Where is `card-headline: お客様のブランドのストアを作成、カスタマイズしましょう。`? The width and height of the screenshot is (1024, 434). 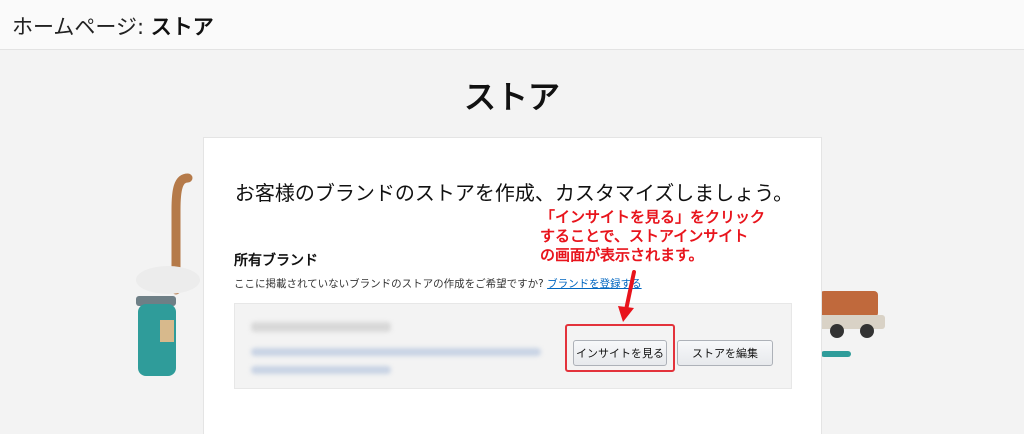 card-headline: お客様のブランドのストアを作成、カスタマイズしましょう。 is located at coordinates (514, 193).